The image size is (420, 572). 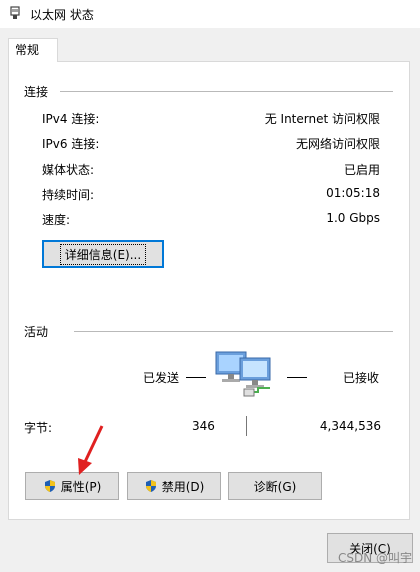 What do you see at coordinates (68, 170) in the screenshot?
I see `media-state-label: 媒体状态:` at bounding box center [68, 170].